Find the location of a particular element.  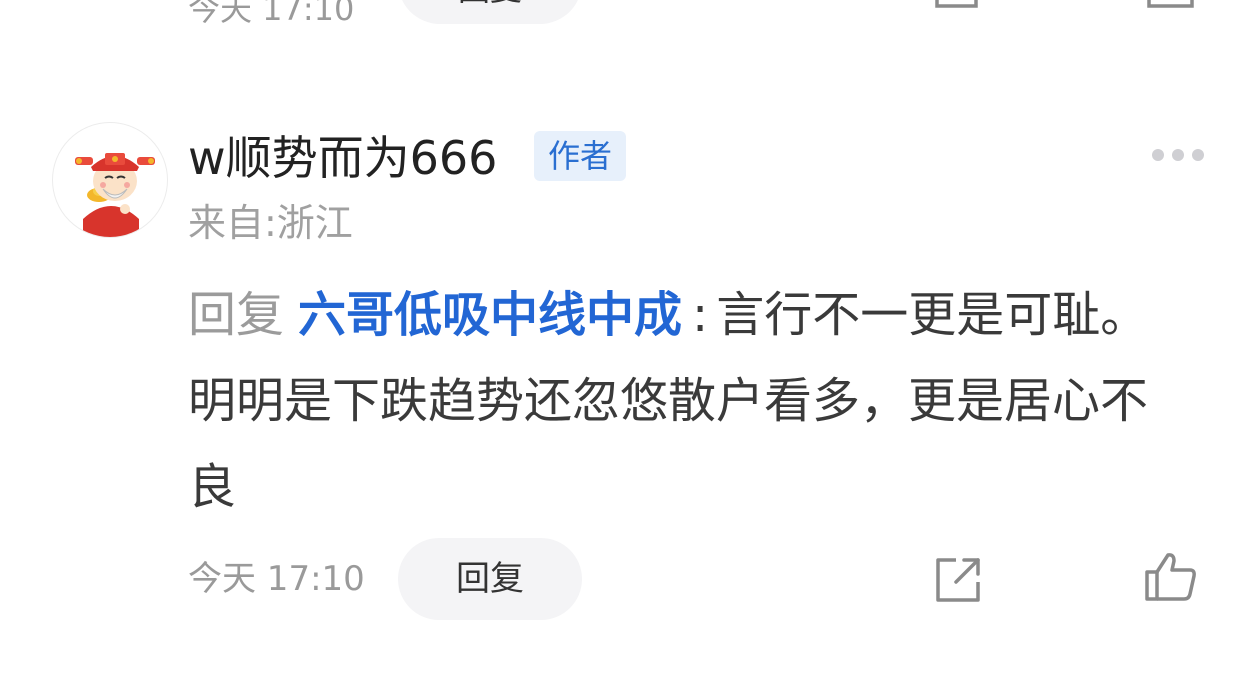

more-button is located at coordinates (1178, 155).